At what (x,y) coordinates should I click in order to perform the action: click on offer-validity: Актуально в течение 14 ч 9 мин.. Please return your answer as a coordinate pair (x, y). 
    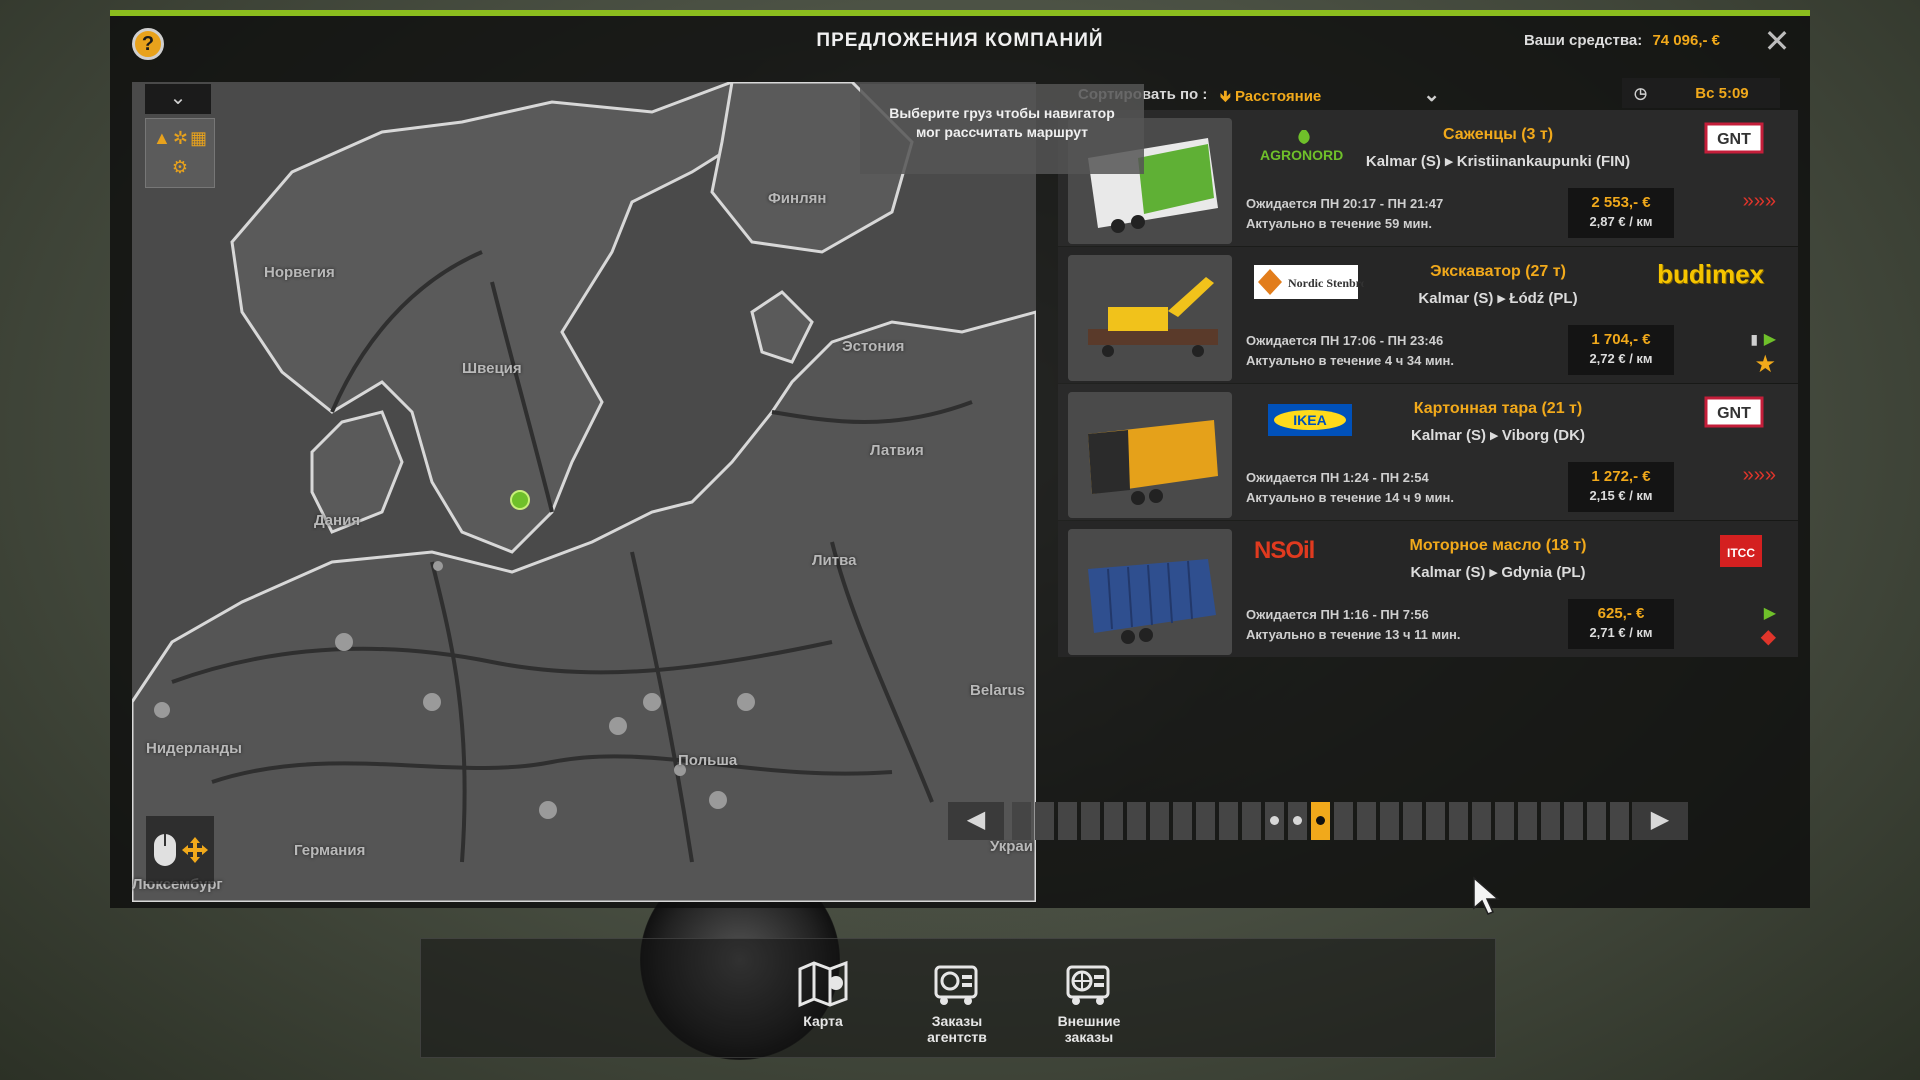
    Looking at the image, I should click on (1350, 497).